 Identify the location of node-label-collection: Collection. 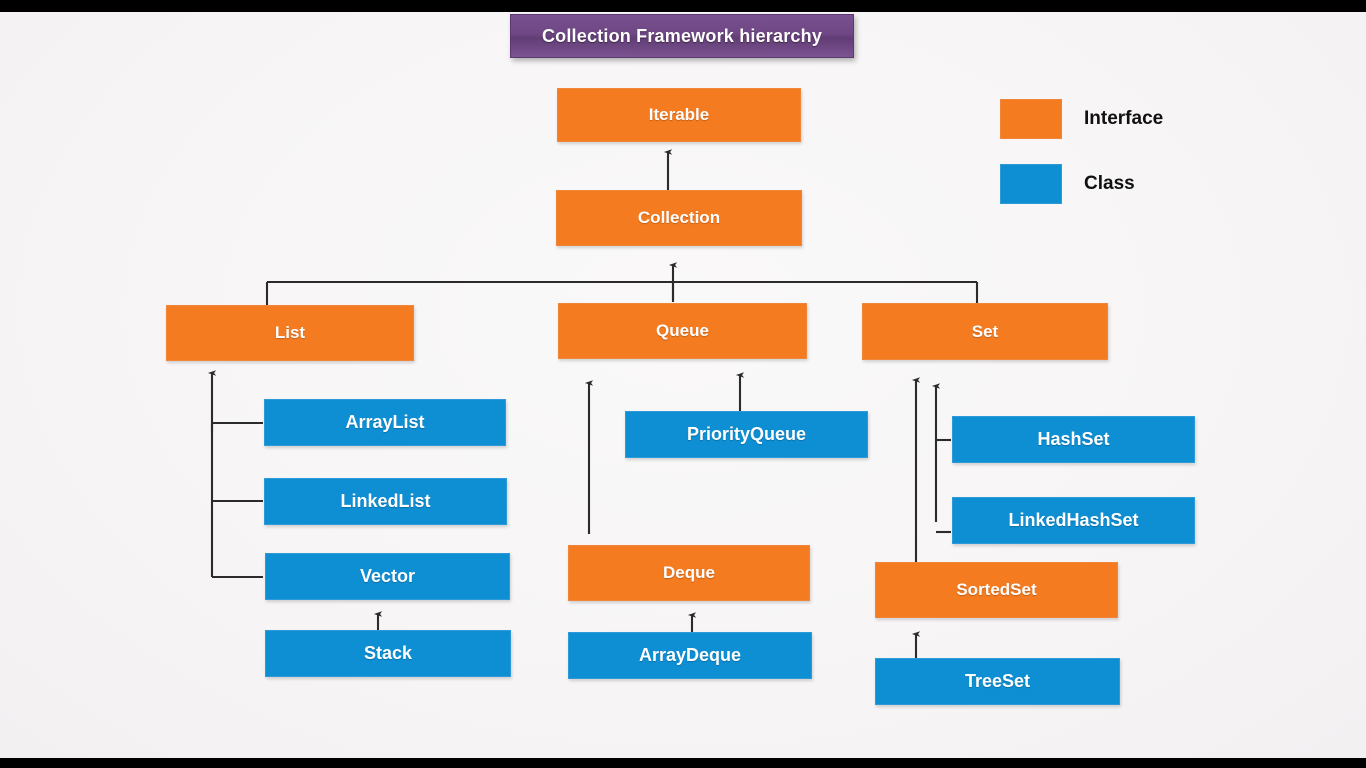
(679, 217).